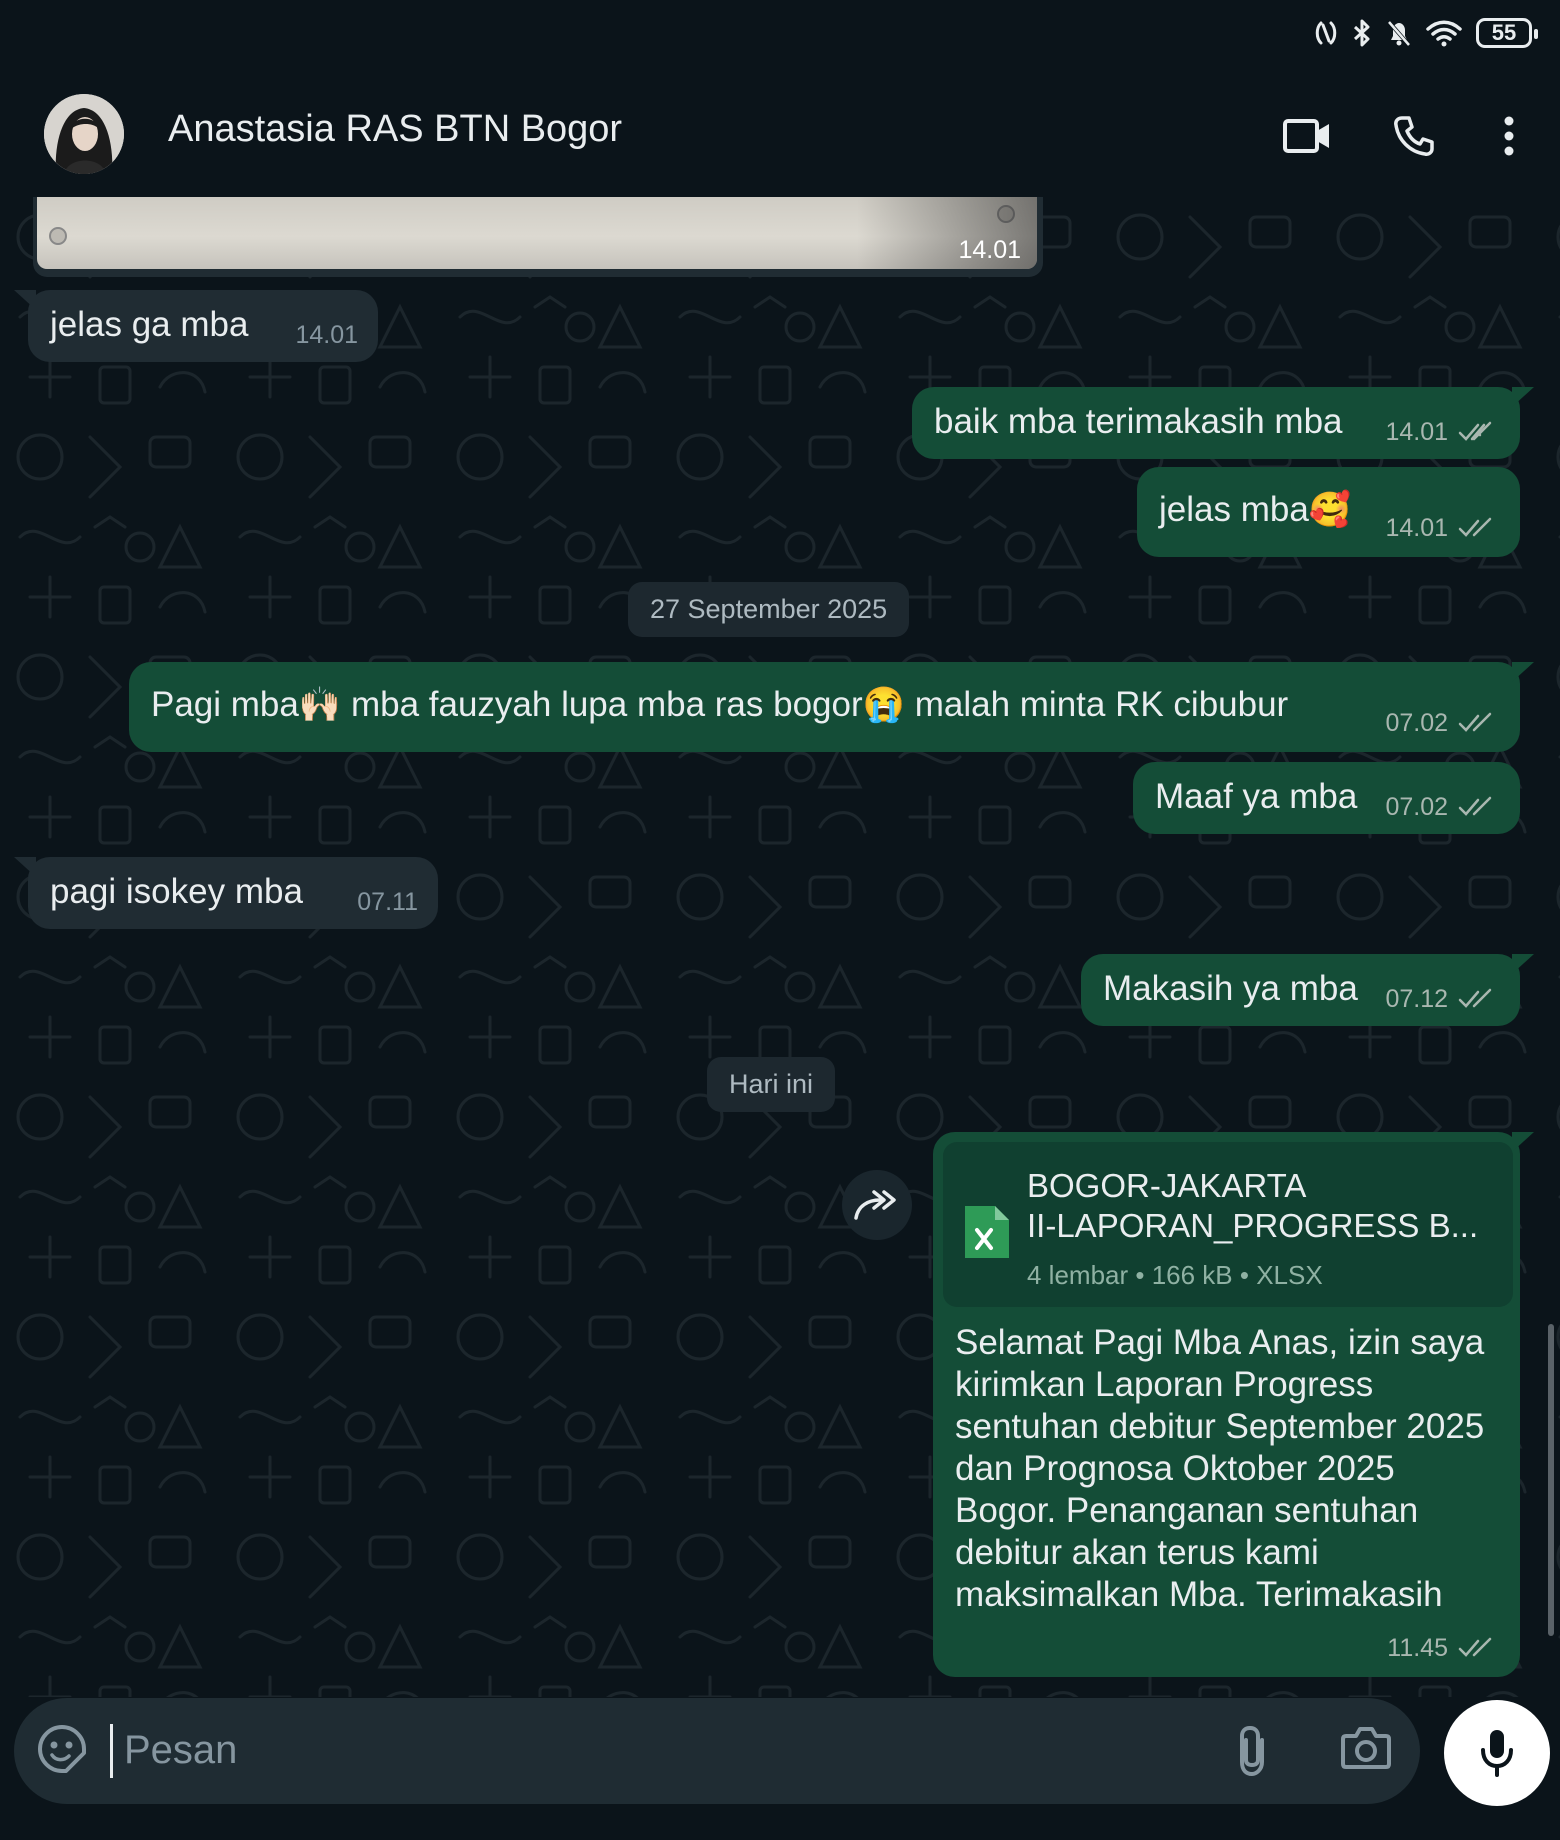 The width and height of the screenshot is (1560, 1840). I want to click on avatar, so click(84, 134).